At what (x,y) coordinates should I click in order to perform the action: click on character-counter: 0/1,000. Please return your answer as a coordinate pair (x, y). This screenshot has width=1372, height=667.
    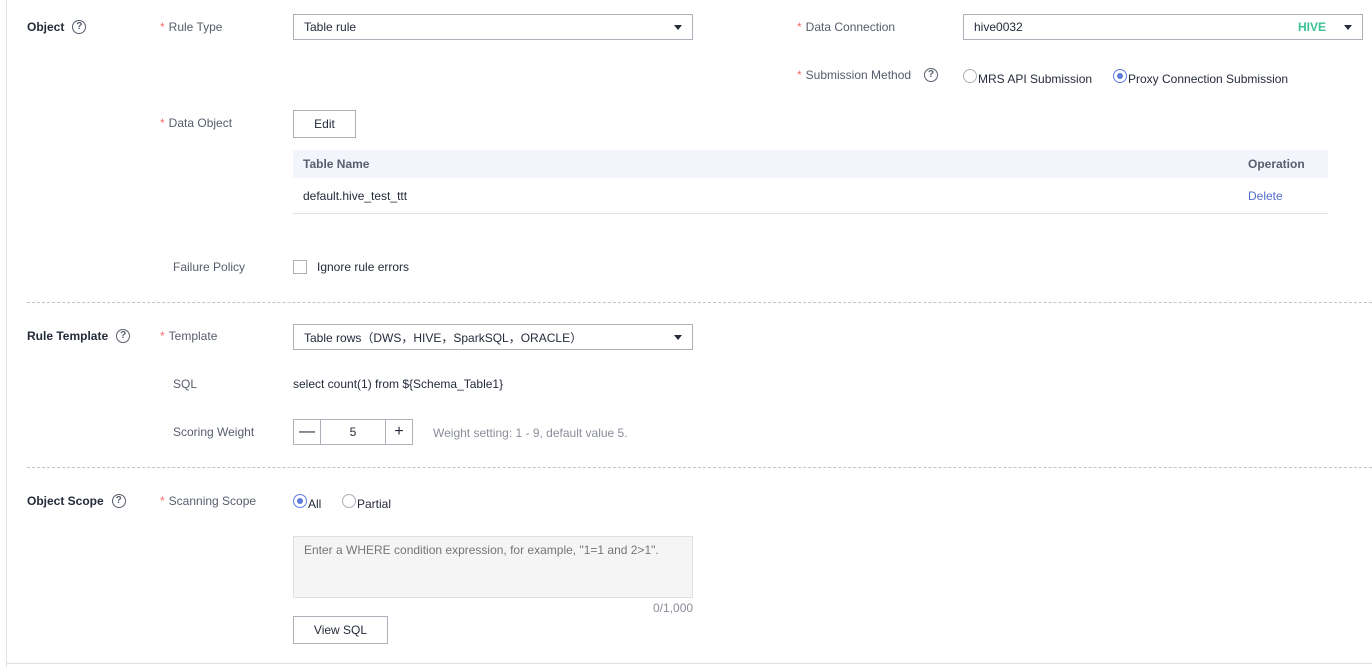
    Looking at the image, I should click on (673, 608).